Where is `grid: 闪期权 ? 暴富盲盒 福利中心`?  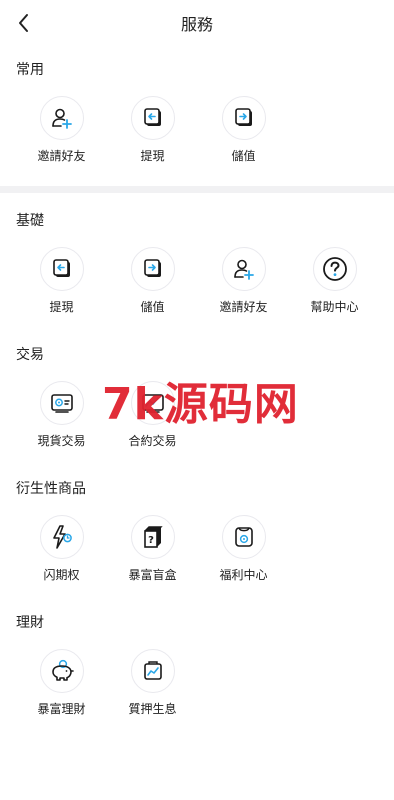 grid: 闪期权 ? 暴富盲盒 福利中心 is located at coordinates (197, 549).